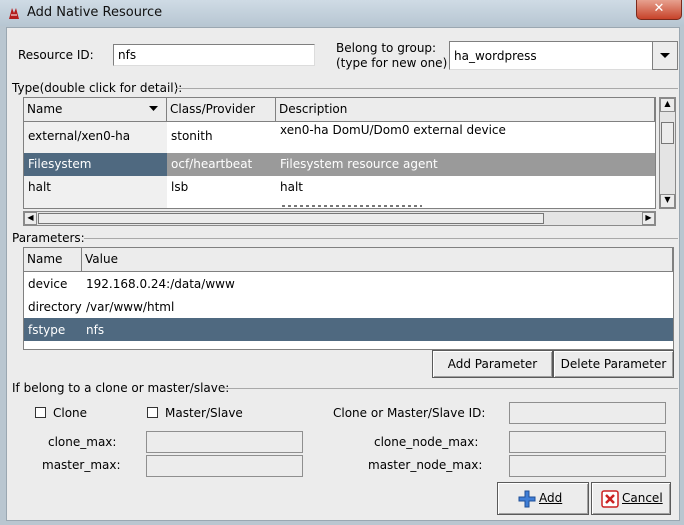  What do you see at coordinates (48, 238) in the screenshot?
I see `parameters-section-label: Parameters:` at bounding box center [48, 238].